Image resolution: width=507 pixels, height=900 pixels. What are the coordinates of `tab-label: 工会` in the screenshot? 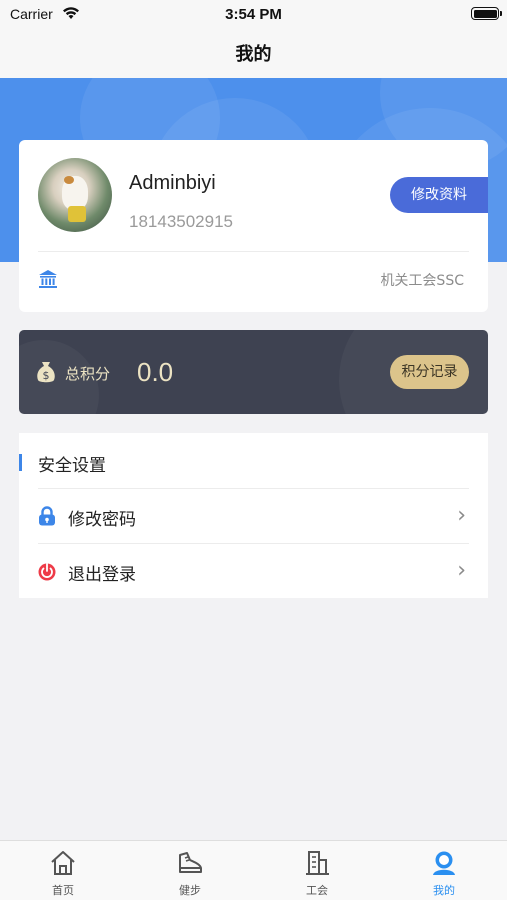 It's located at (317, 890).